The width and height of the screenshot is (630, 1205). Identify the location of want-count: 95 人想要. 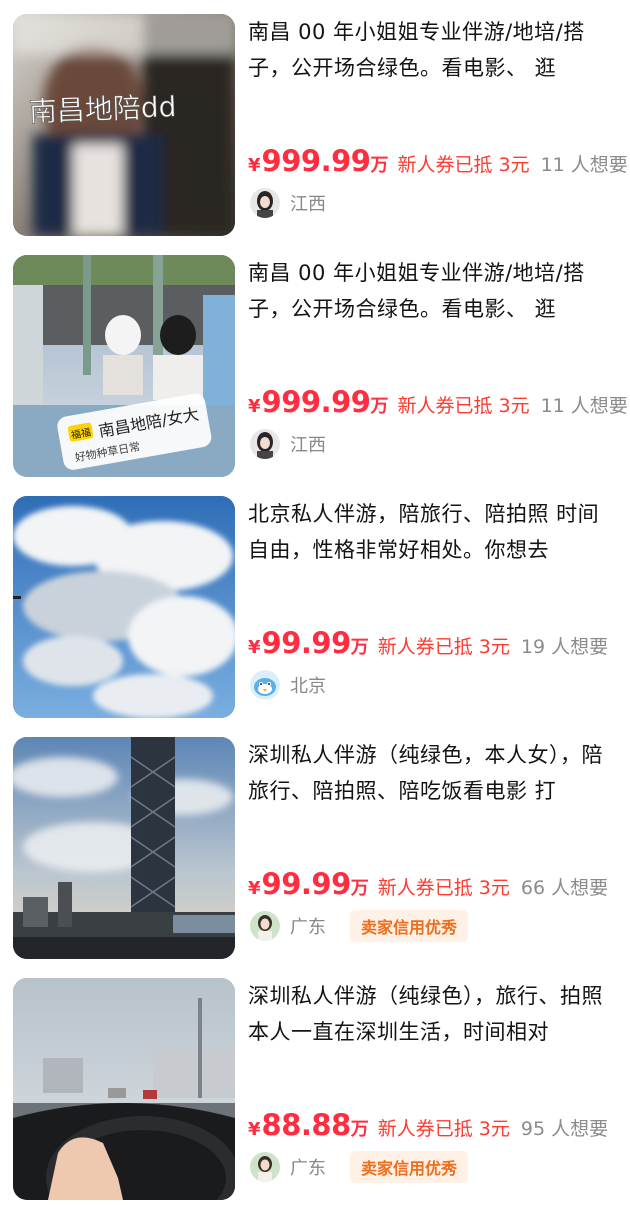
(564, 1129).